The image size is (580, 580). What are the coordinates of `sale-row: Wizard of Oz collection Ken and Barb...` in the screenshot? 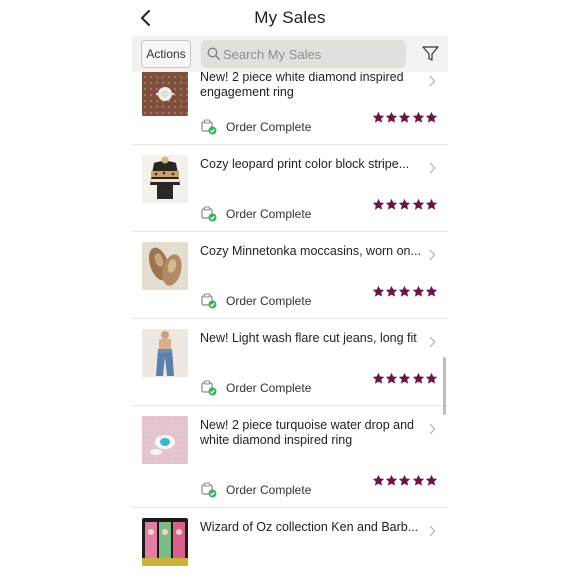 It's located at (290, 544).